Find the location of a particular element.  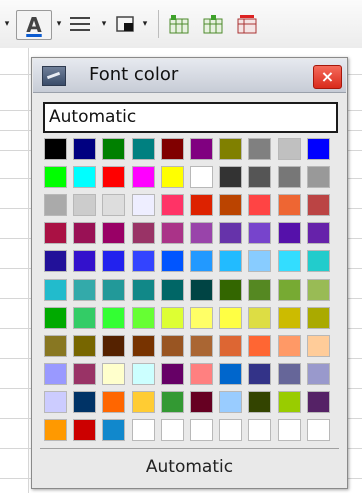

line-style-button is located at coordinates (80, 24).